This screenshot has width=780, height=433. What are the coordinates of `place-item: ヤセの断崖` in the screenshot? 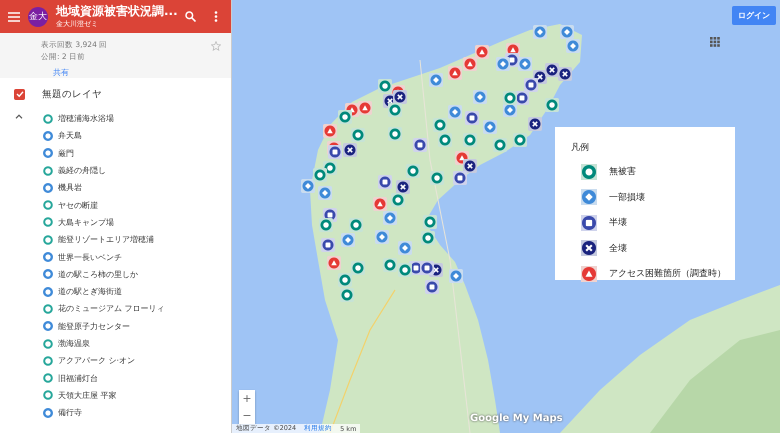 It's located at (78, 205).